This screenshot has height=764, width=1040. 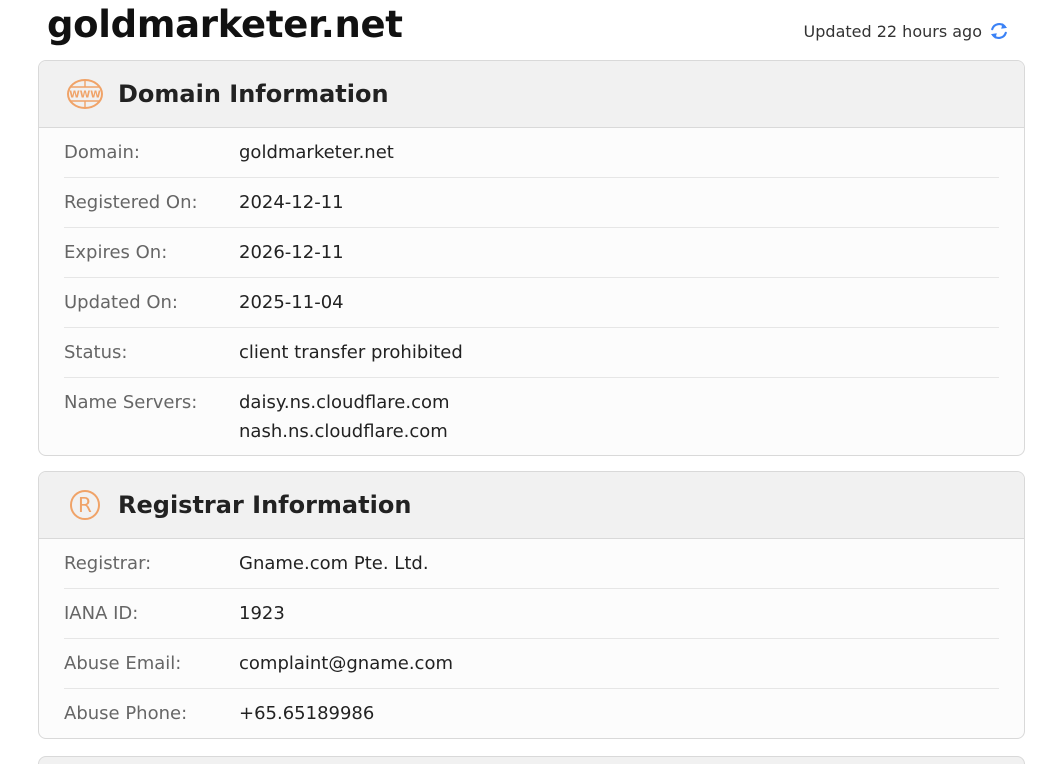 I want to click on field-value: 1923, so click(x=262, y=613).